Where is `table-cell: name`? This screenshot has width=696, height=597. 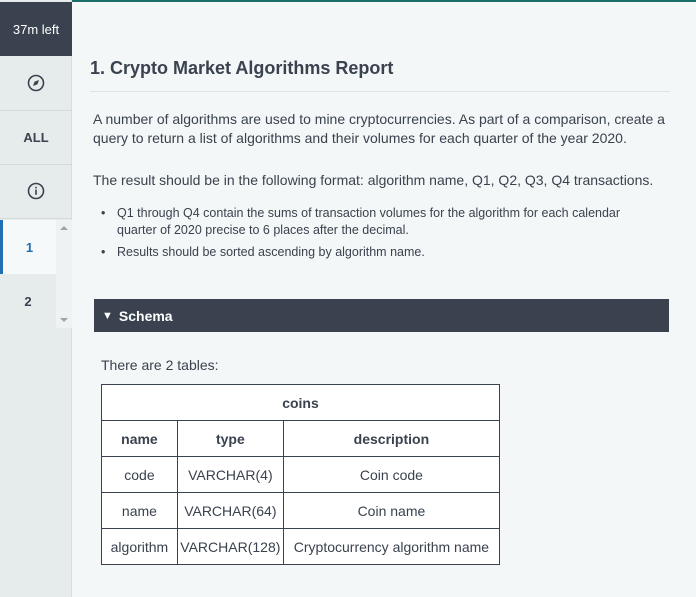
table-cell: name is located at coordinates (139, 510).